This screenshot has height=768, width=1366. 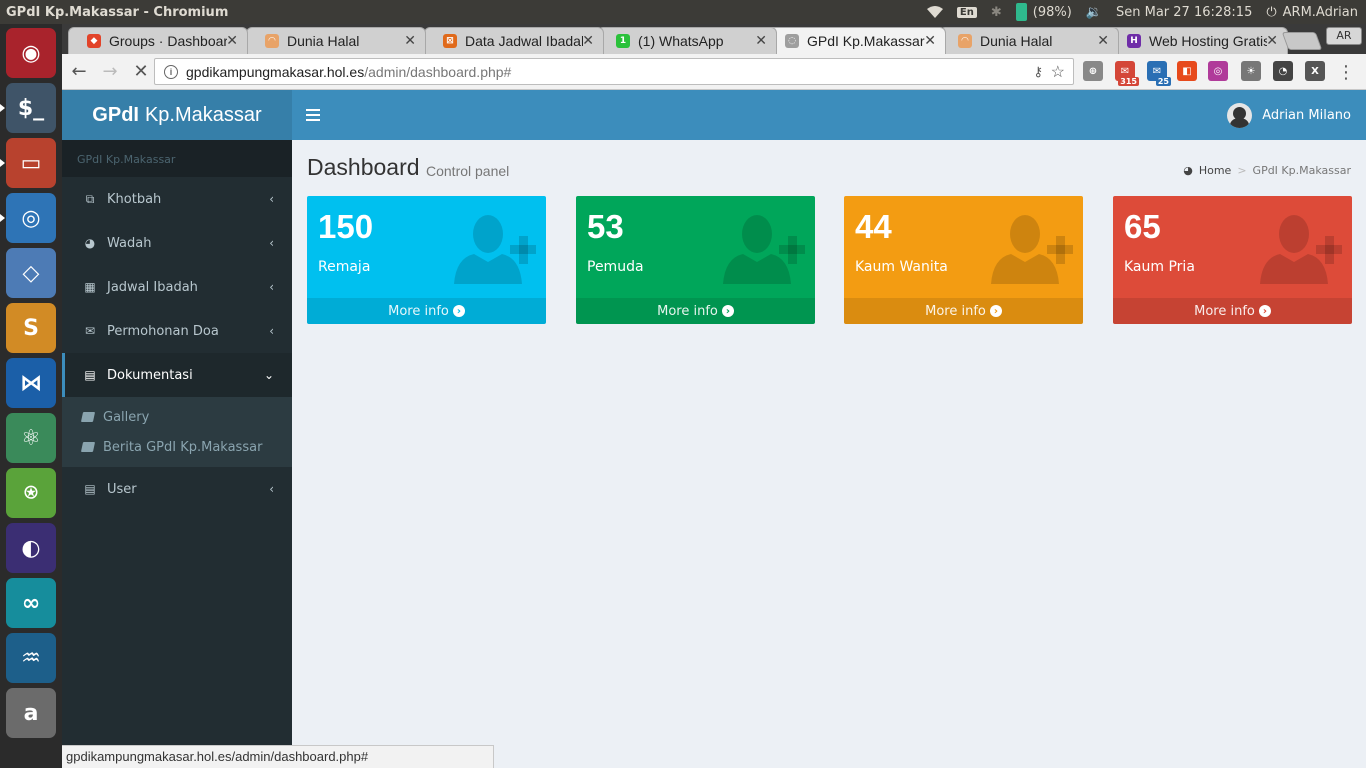 I want to click on browser-tab: ⊠ Data Jadwal Ibadah ✕, so click(x=514, y=40).